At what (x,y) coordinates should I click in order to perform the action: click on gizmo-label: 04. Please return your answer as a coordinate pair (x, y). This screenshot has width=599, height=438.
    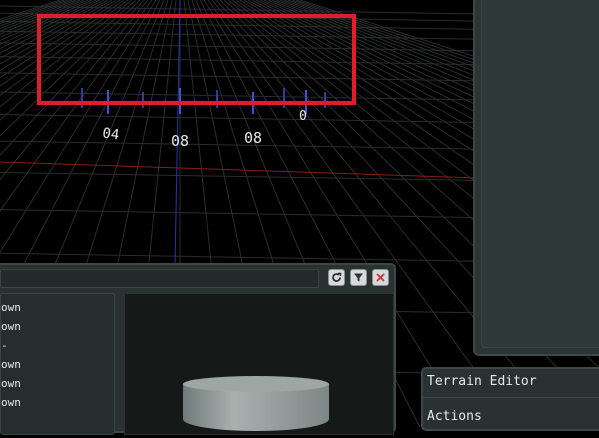
    Looking at the image, I should click on (110, 134).